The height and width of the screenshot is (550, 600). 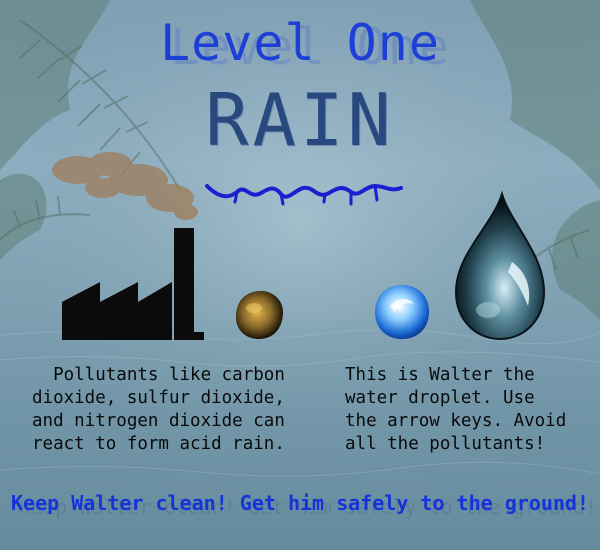 I want to click on level-title: Level One, so click(x=300, y=43).